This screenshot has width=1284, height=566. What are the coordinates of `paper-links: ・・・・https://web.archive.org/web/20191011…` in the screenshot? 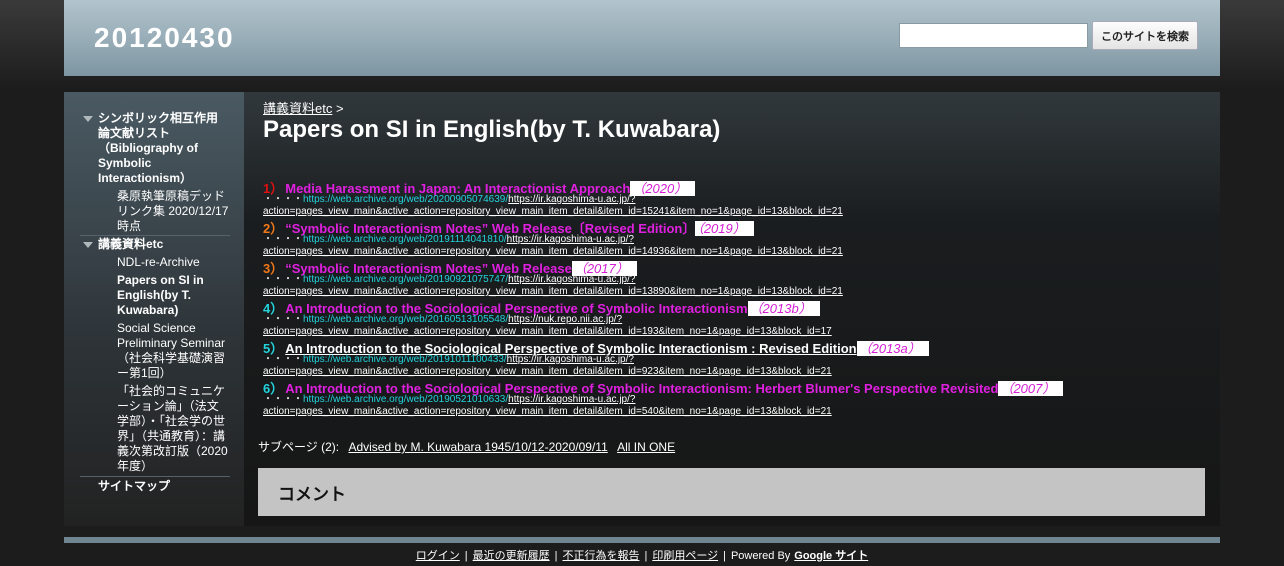 It's located at (547, 366).